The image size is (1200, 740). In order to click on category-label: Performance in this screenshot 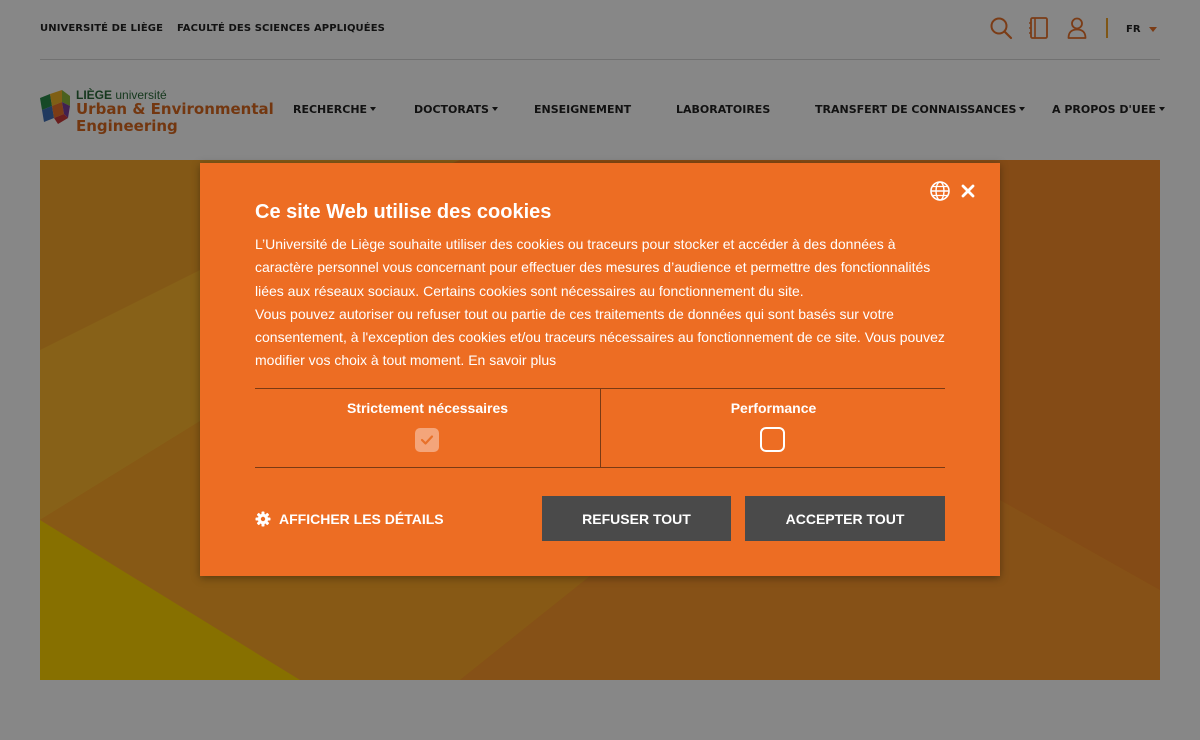, I will do `click(773, 408)`.